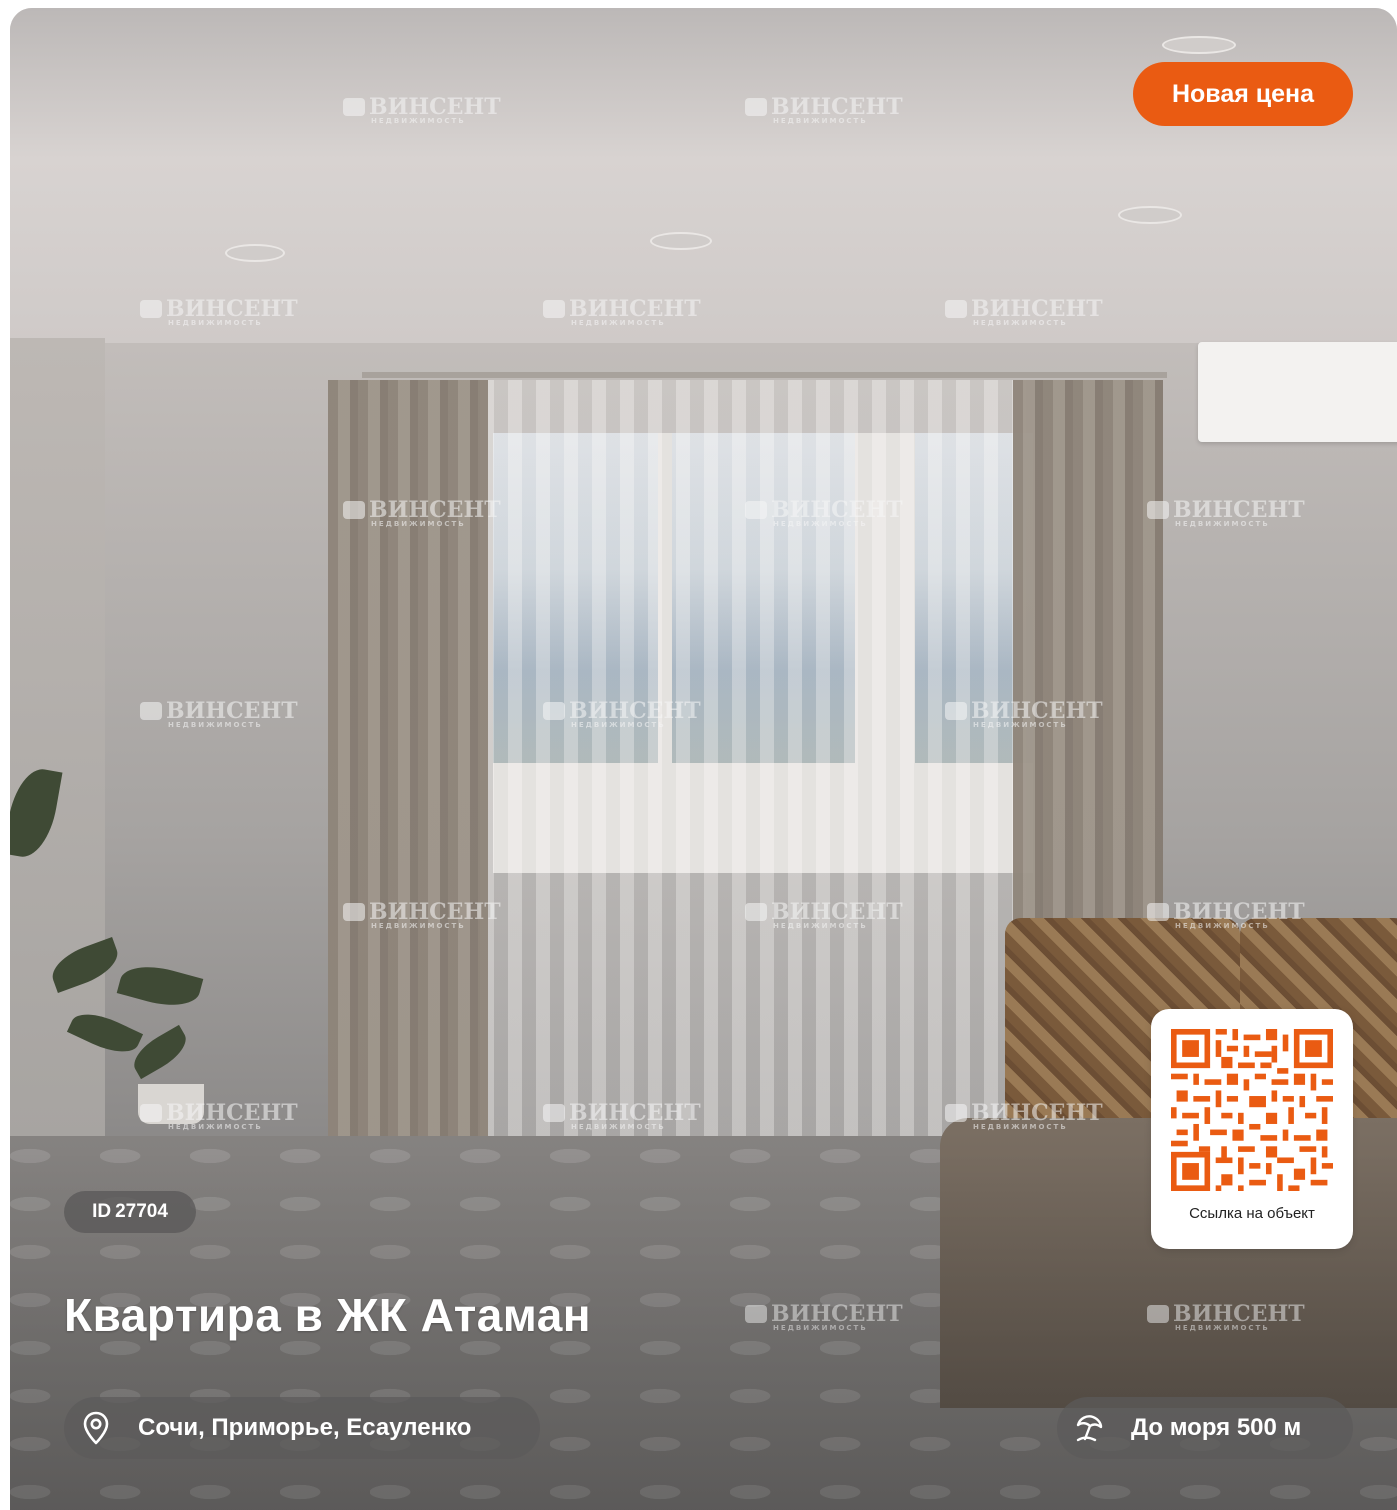 The width and height of the screenshot is (1397, 1510). What do you see at coordinates (1090, 1428) in the screenshot?
I see `beach-umbrella-icon` at bounding box center [1090, 1428].